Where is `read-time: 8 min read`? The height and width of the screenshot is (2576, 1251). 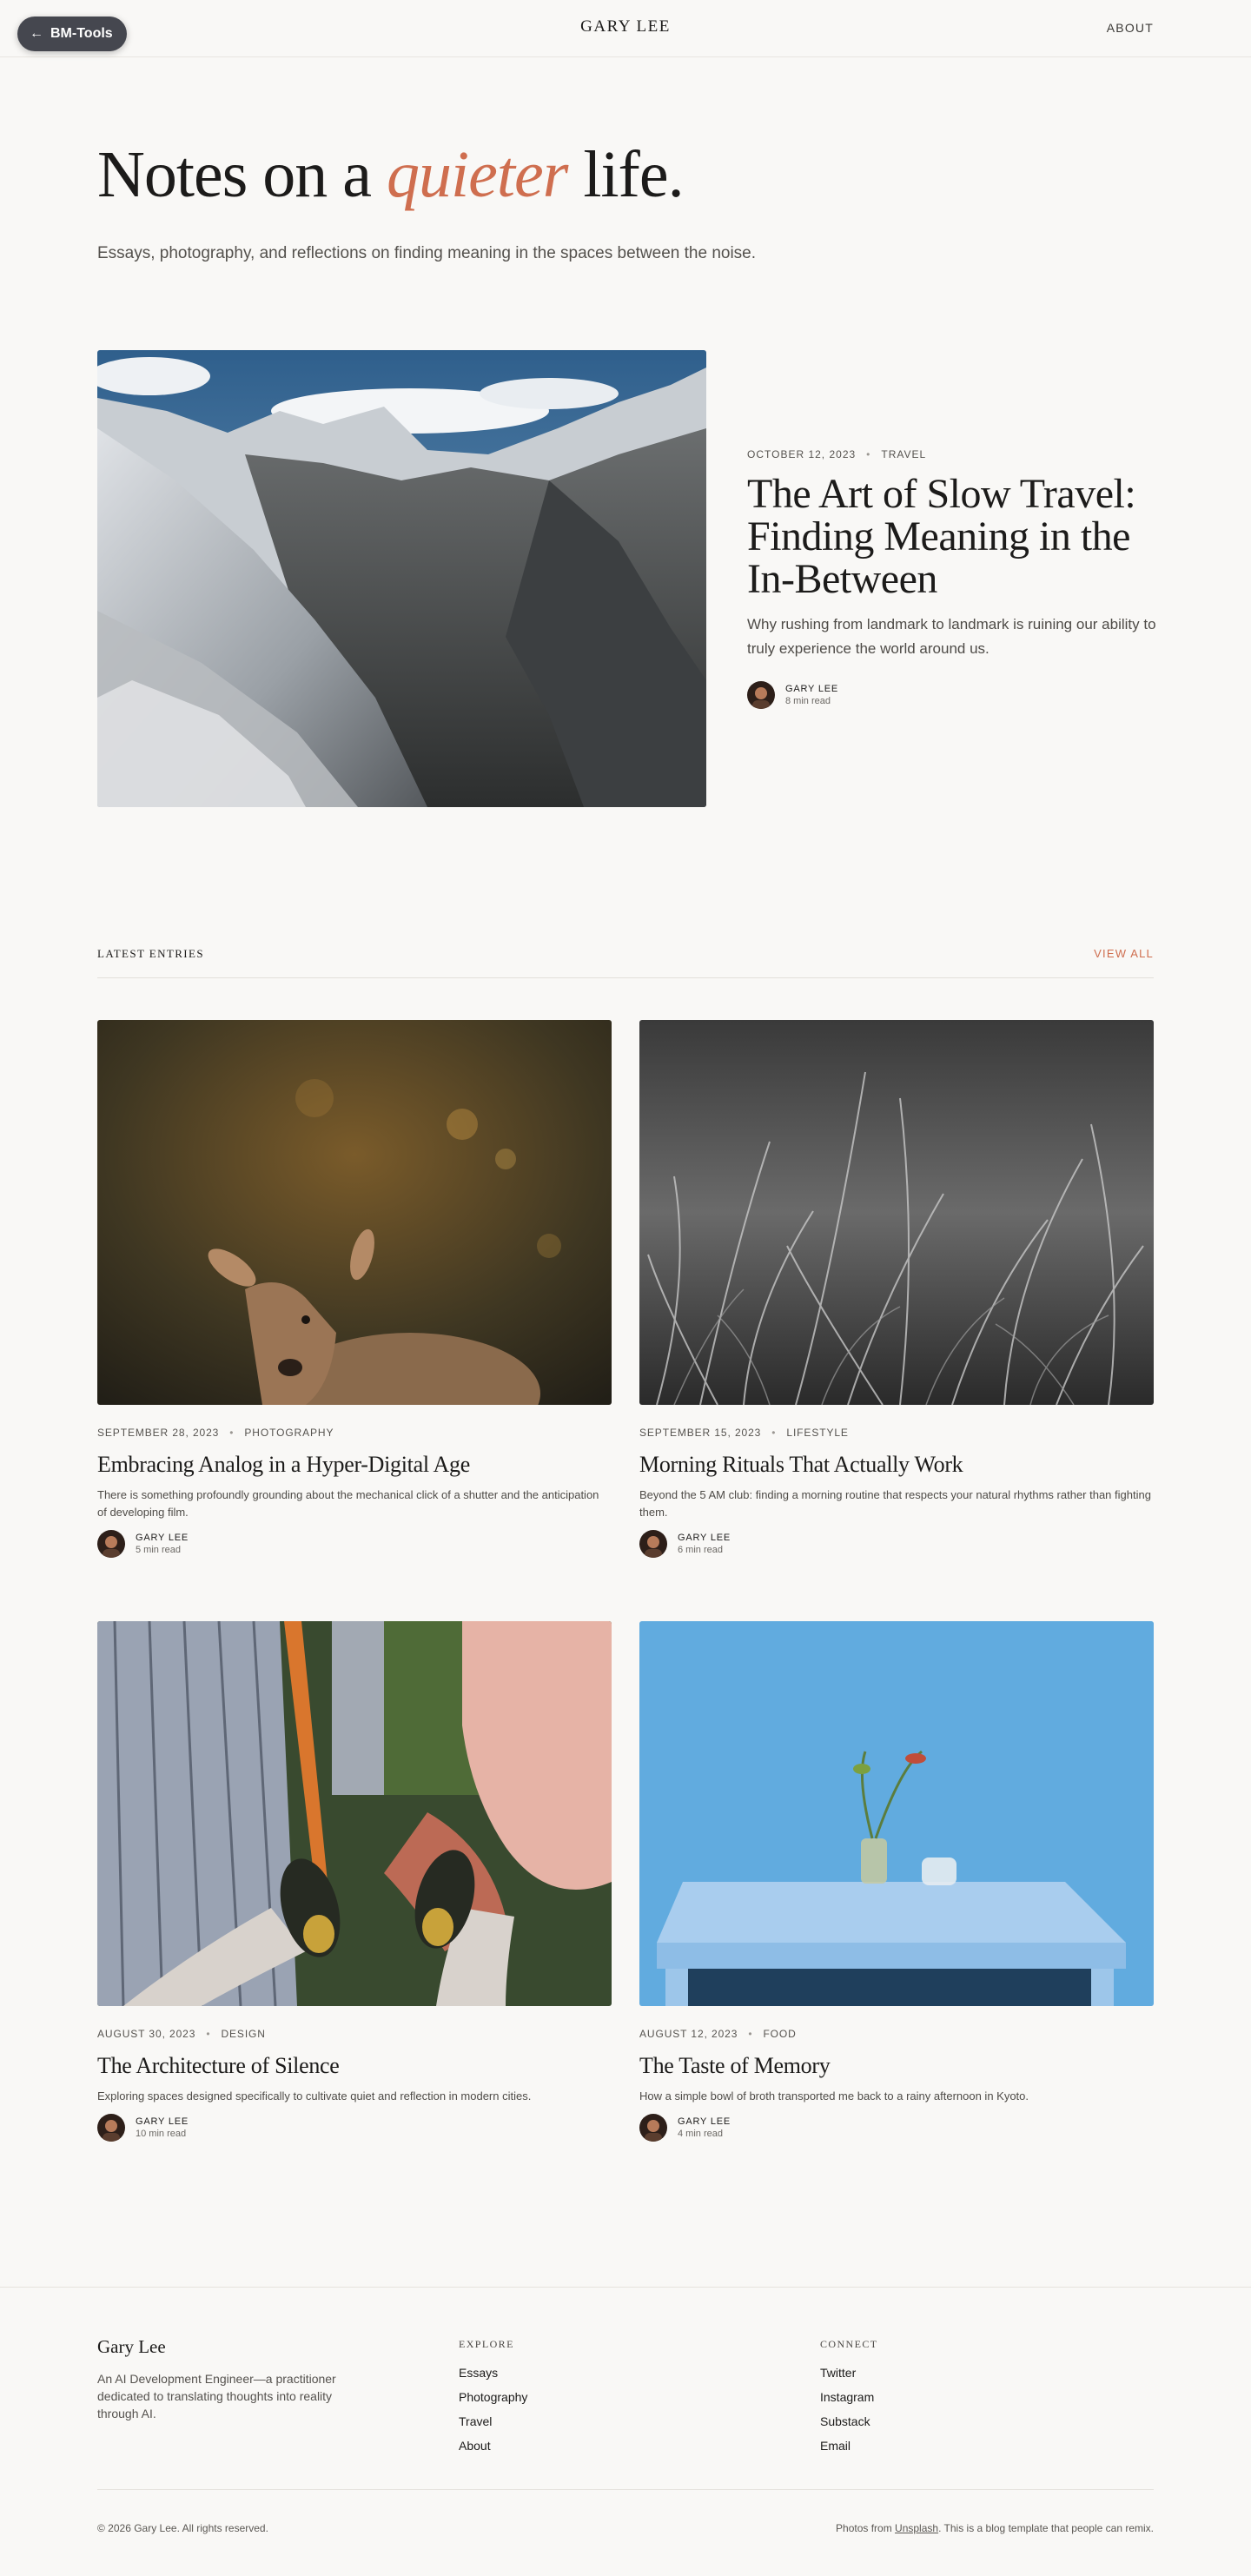 read-time: 8 min read is located at coordinates (808, 701).